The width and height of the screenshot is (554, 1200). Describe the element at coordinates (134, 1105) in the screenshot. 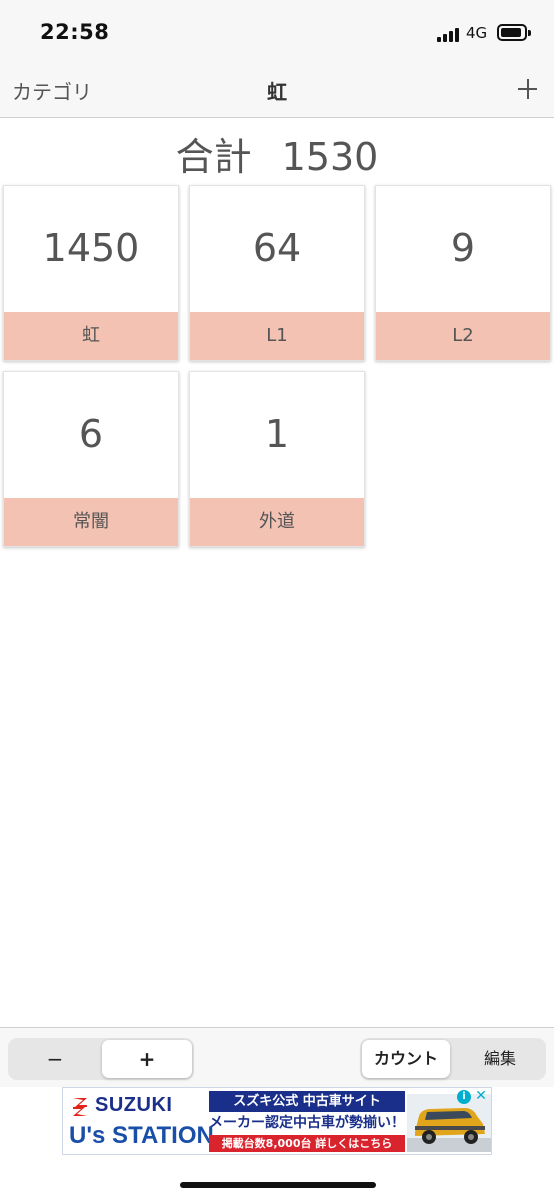

I see `ad-brand: SUZUKI` at that location.